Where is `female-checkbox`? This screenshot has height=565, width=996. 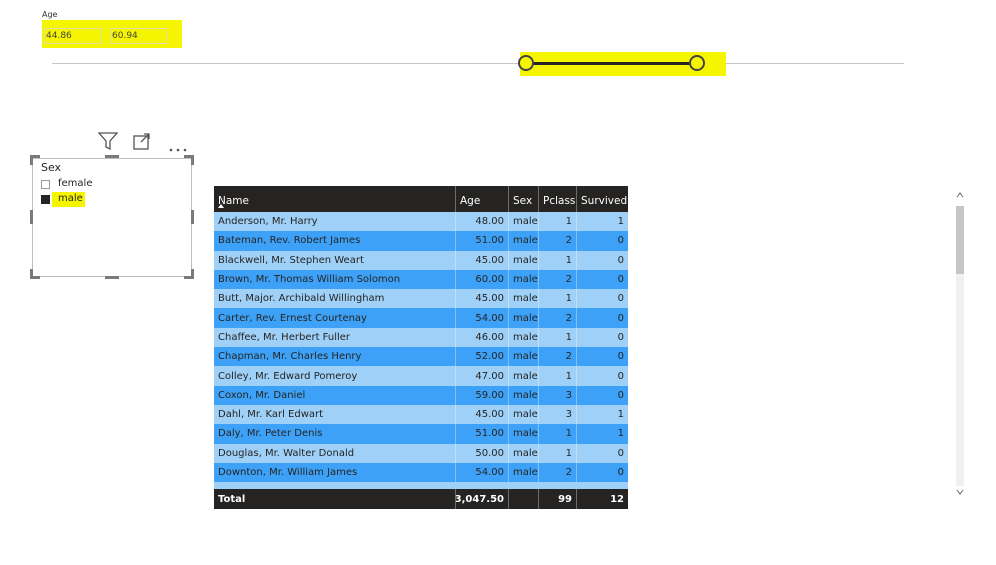 female-checkbox is located at coordinates (45, 184).